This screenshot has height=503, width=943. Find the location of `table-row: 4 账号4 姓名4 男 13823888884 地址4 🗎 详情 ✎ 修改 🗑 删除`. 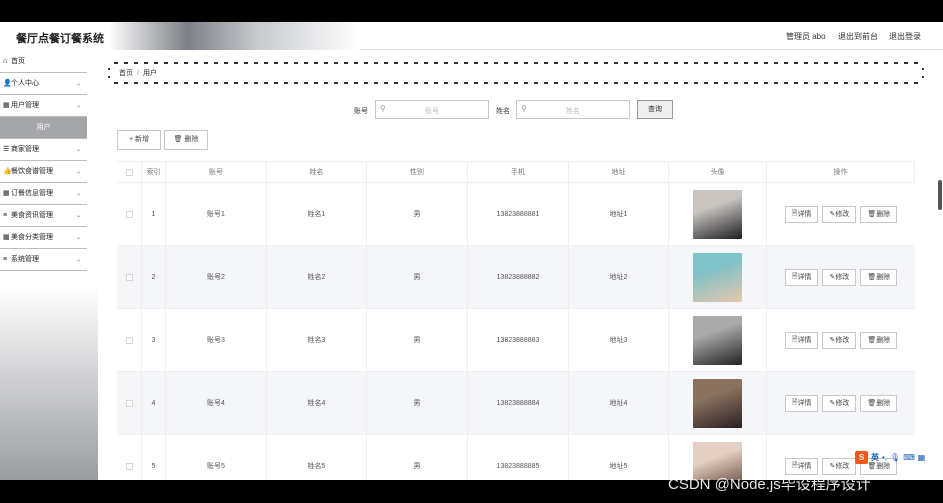

table-row: 4 账号4 姓名4 男 13823888884 地址4 🗎 详情 ✎ 修改 🗑 删除 is located at coordinates (516, 403).